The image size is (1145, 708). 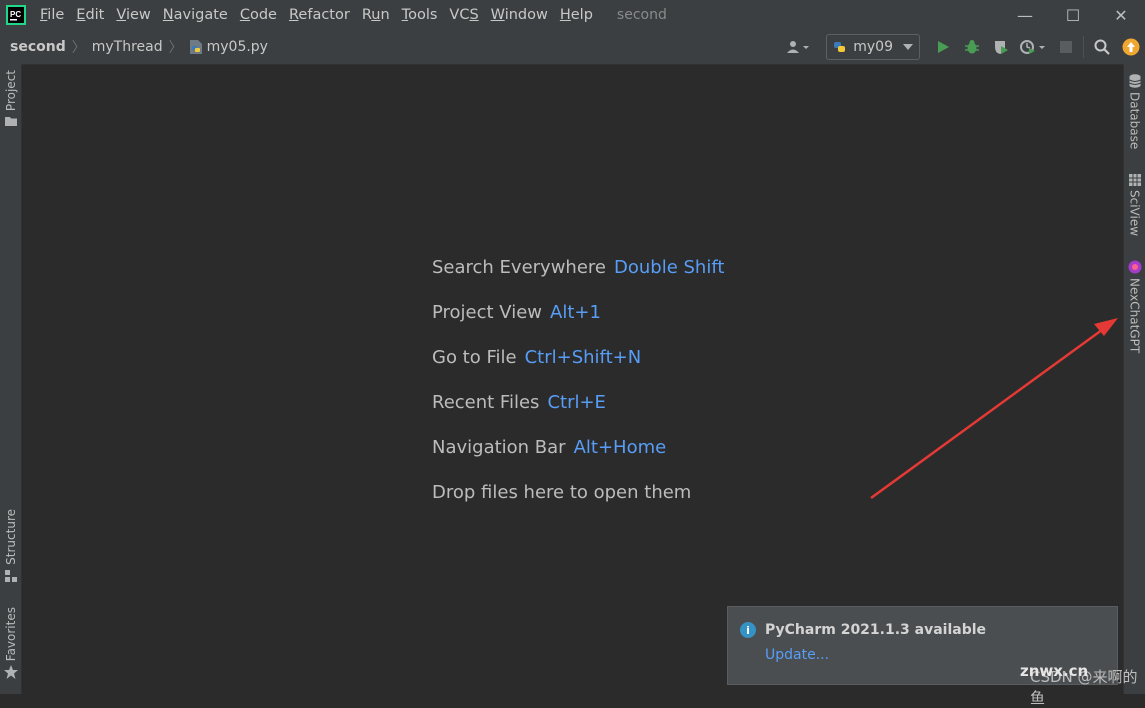 What do you see at coordinates (196, 47) in the screenshot?
I see `python-file-icon` at bounding box center [196, 47].